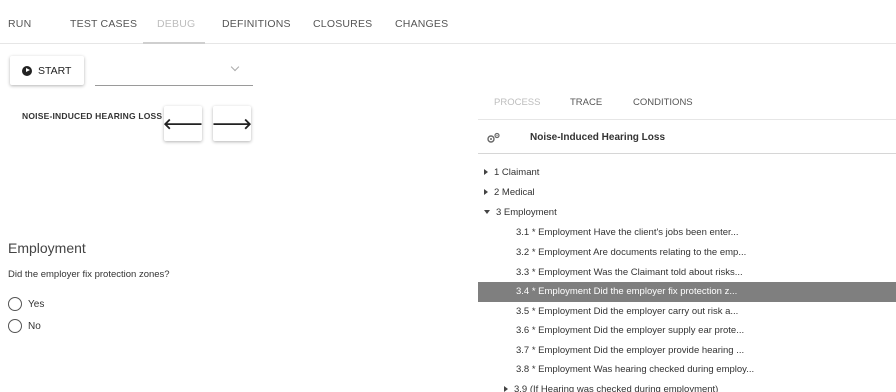 The height and width of the screenshot is (392, 896). What do you see at coordinates (24, 326) in the screenshot?
I see `radio-option-no: No` at bounding box center [24, 326].